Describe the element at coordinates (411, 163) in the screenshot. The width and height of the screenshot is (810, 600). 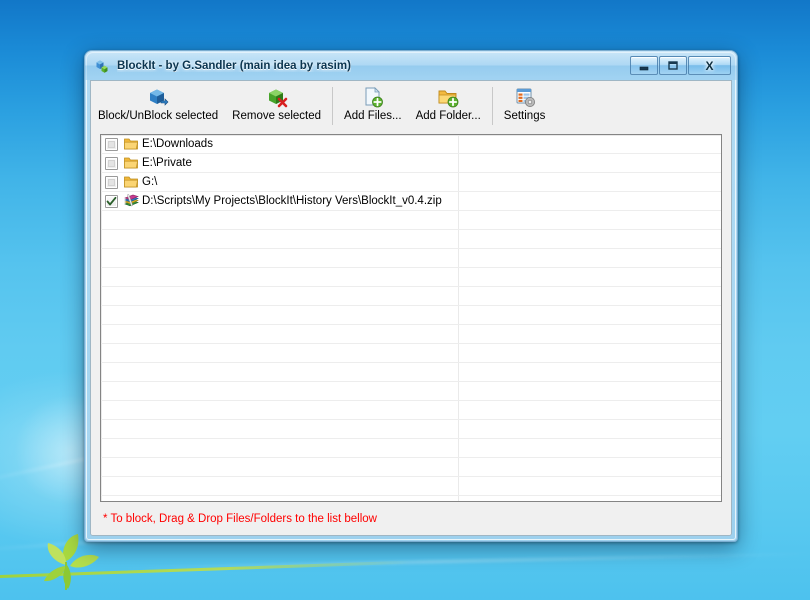
I see `table-row: E:\Private` at that location.